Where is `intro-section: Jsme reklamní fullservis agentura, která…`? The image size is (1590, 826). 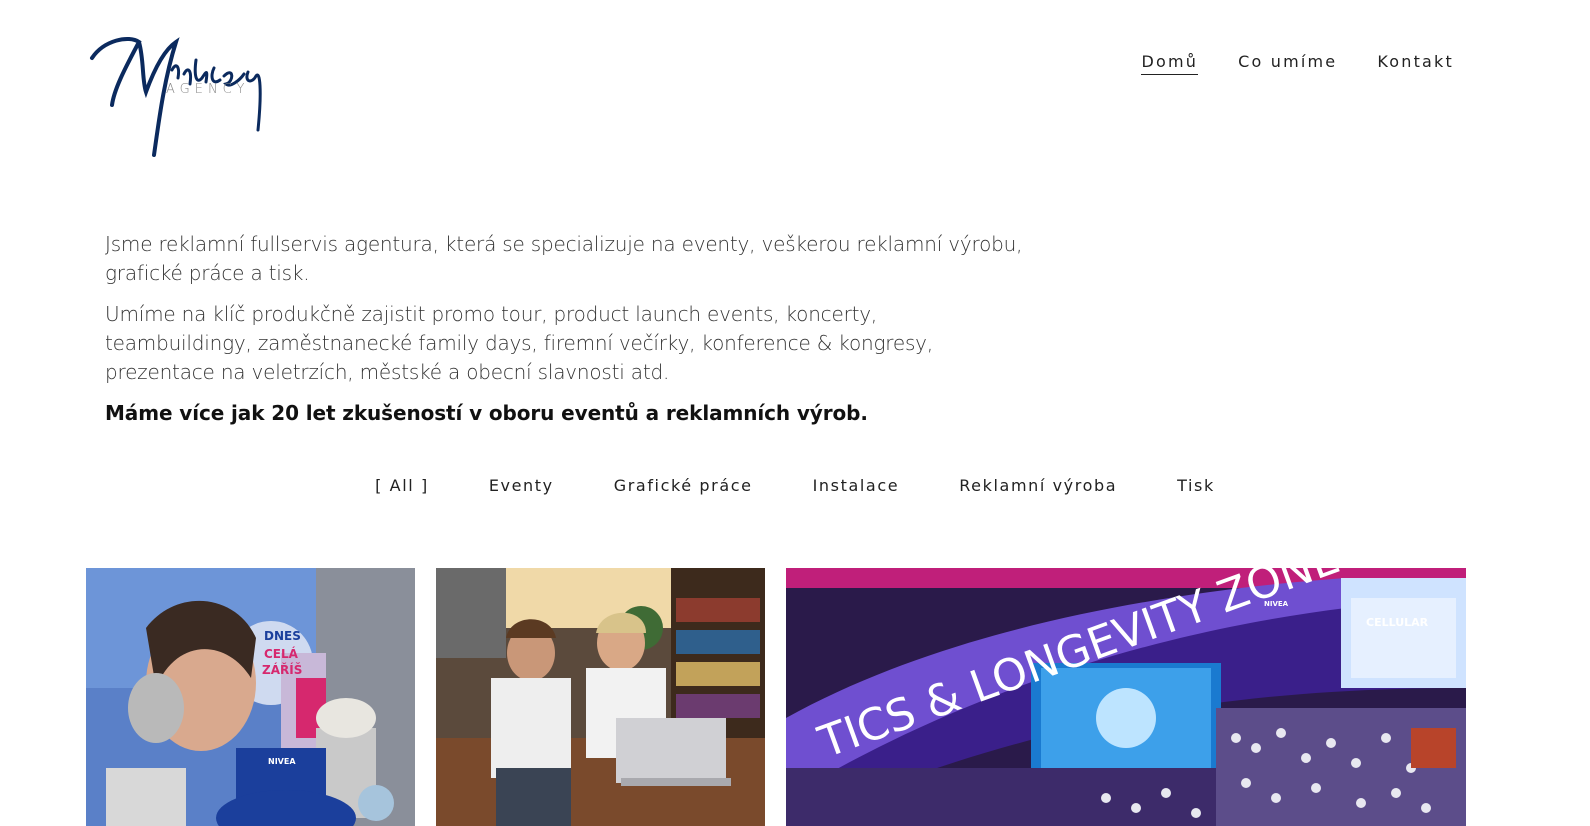 intro-section: Jsme reklamní fullservis agentura, která… is located at coordinates (565, 335).